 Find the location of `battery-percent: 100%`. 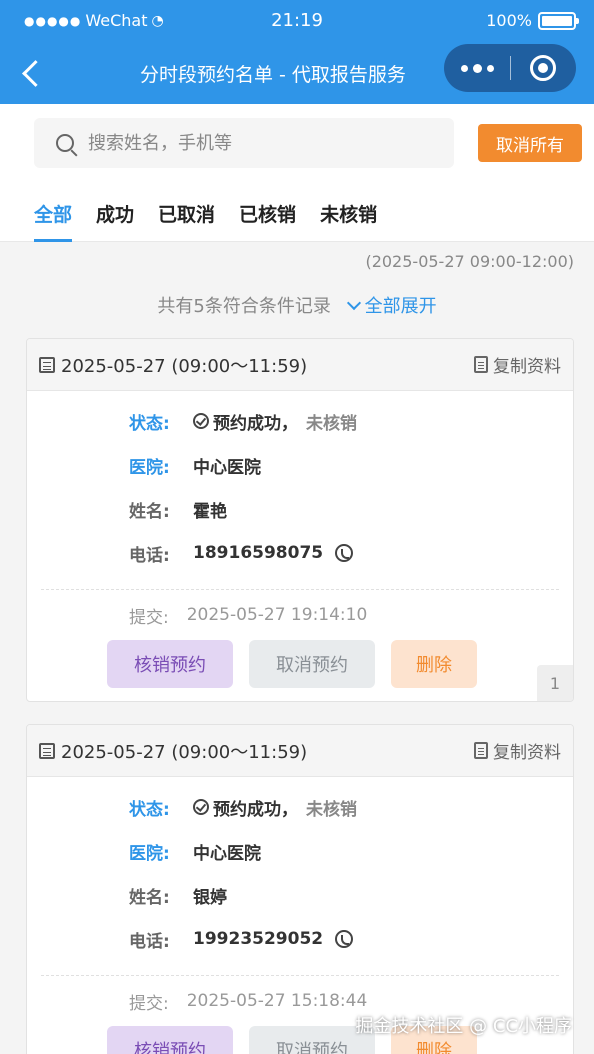

battery-percent: 100% is located at coordinates (509, 20).